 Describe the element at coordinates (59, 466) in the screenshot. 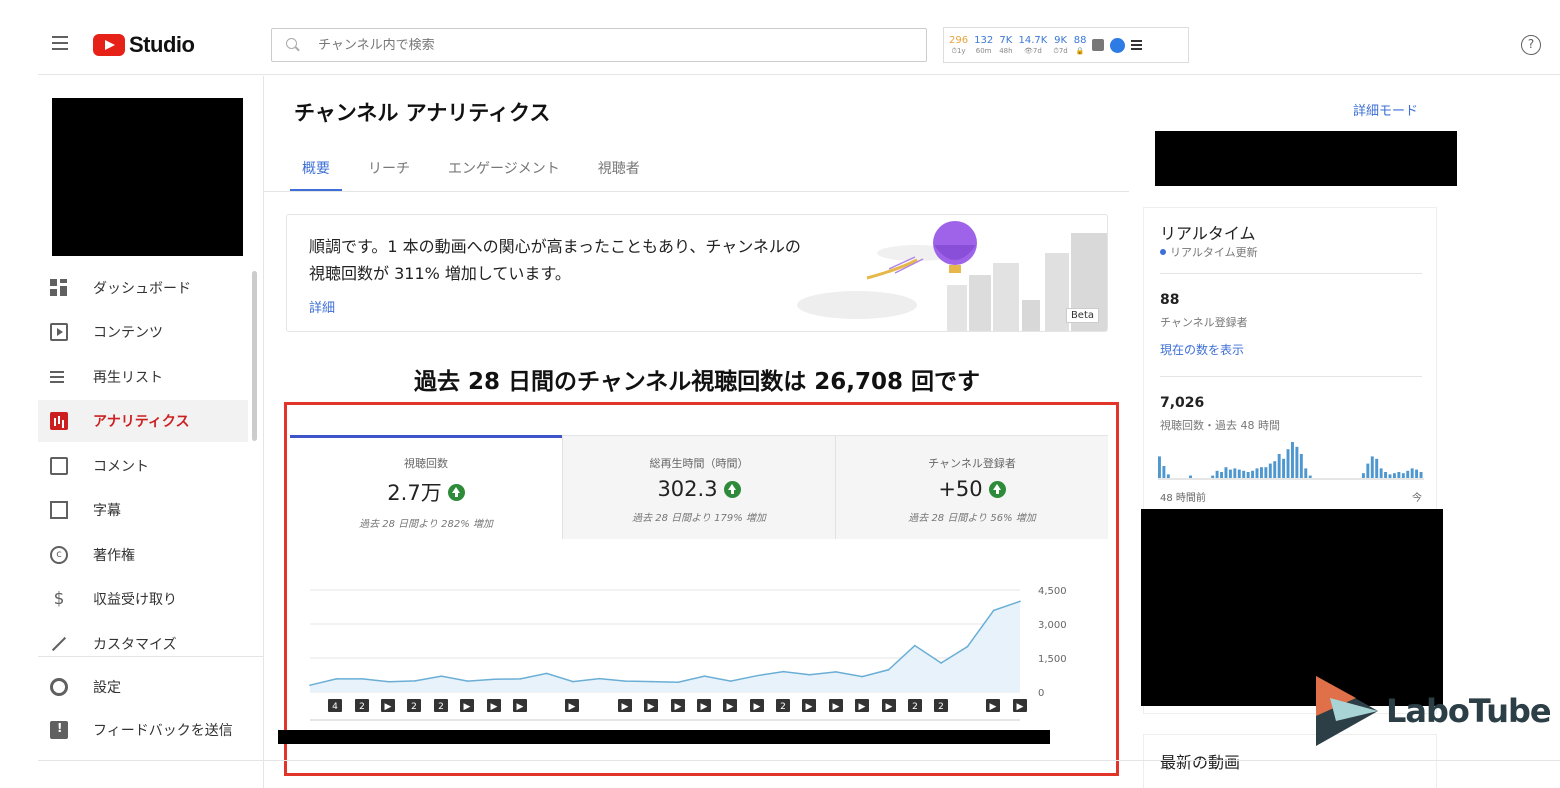

I see `comment-icon` at that location.